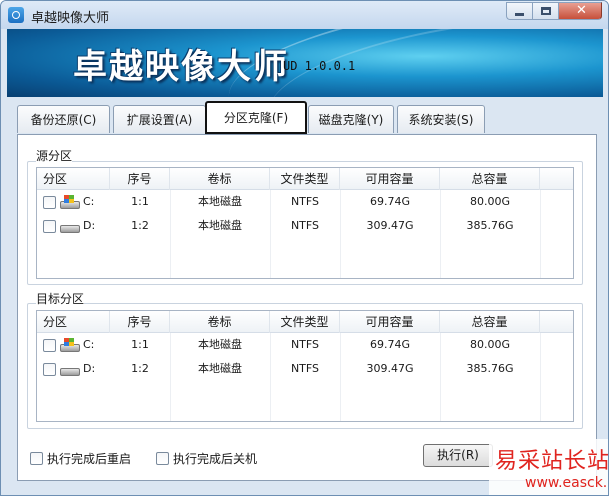 This screenshot has width=609, height=496. Describe the element at coordinates (441, 119) in the screenshot. I see `tab-system-install: 系统安装(S)` at that location.